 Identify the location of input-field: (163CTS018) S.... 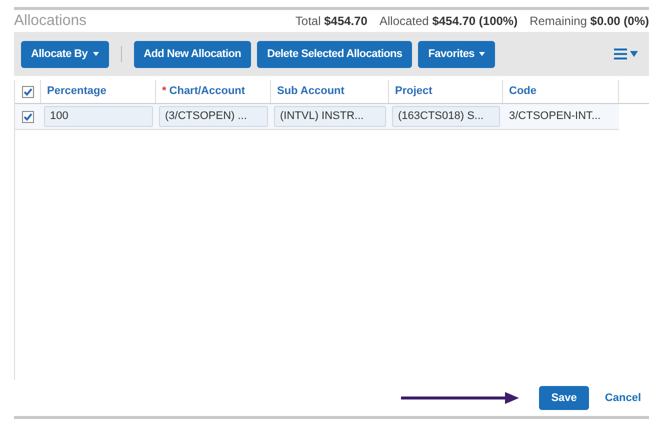
(446, 116).